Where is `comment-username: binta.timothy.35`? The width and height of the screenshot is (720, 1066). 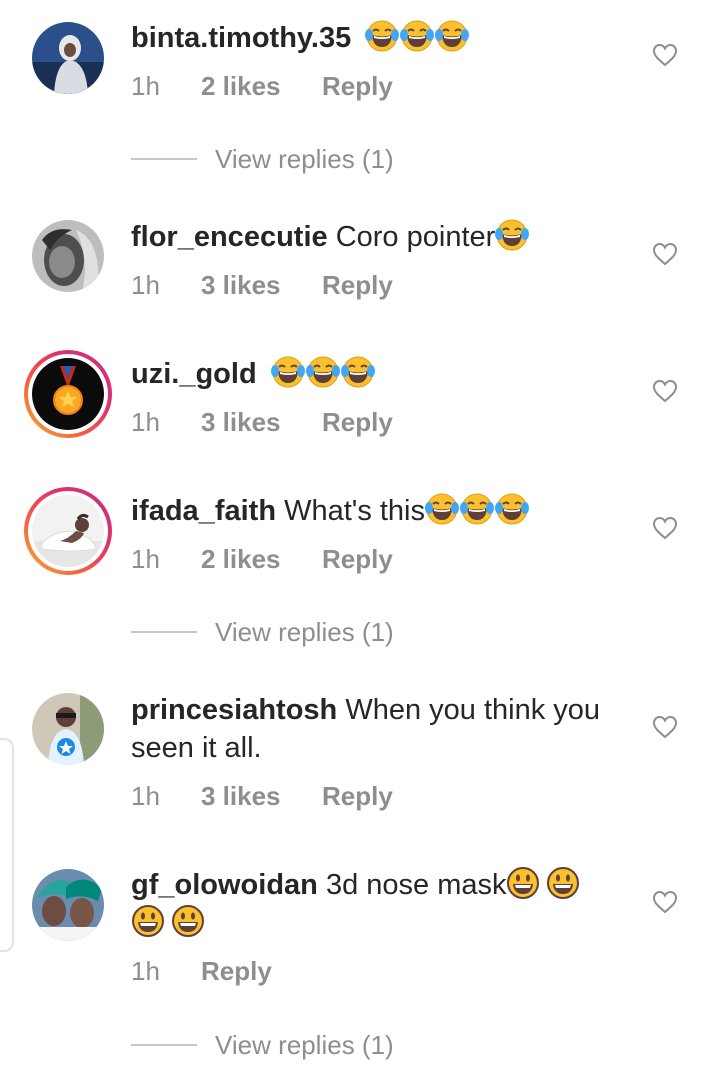
comment-username: binta.timothy.35 is located at coordinates (241, 38).